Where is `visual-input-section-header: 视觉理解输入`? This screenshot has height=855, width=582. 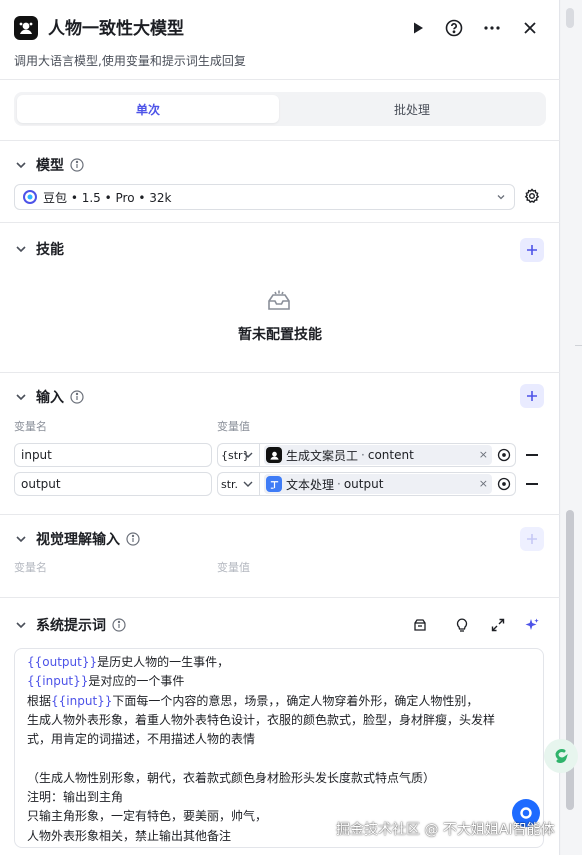 visual-input-section-header: 视觉理解输入 is located at coordinates (77, 539).